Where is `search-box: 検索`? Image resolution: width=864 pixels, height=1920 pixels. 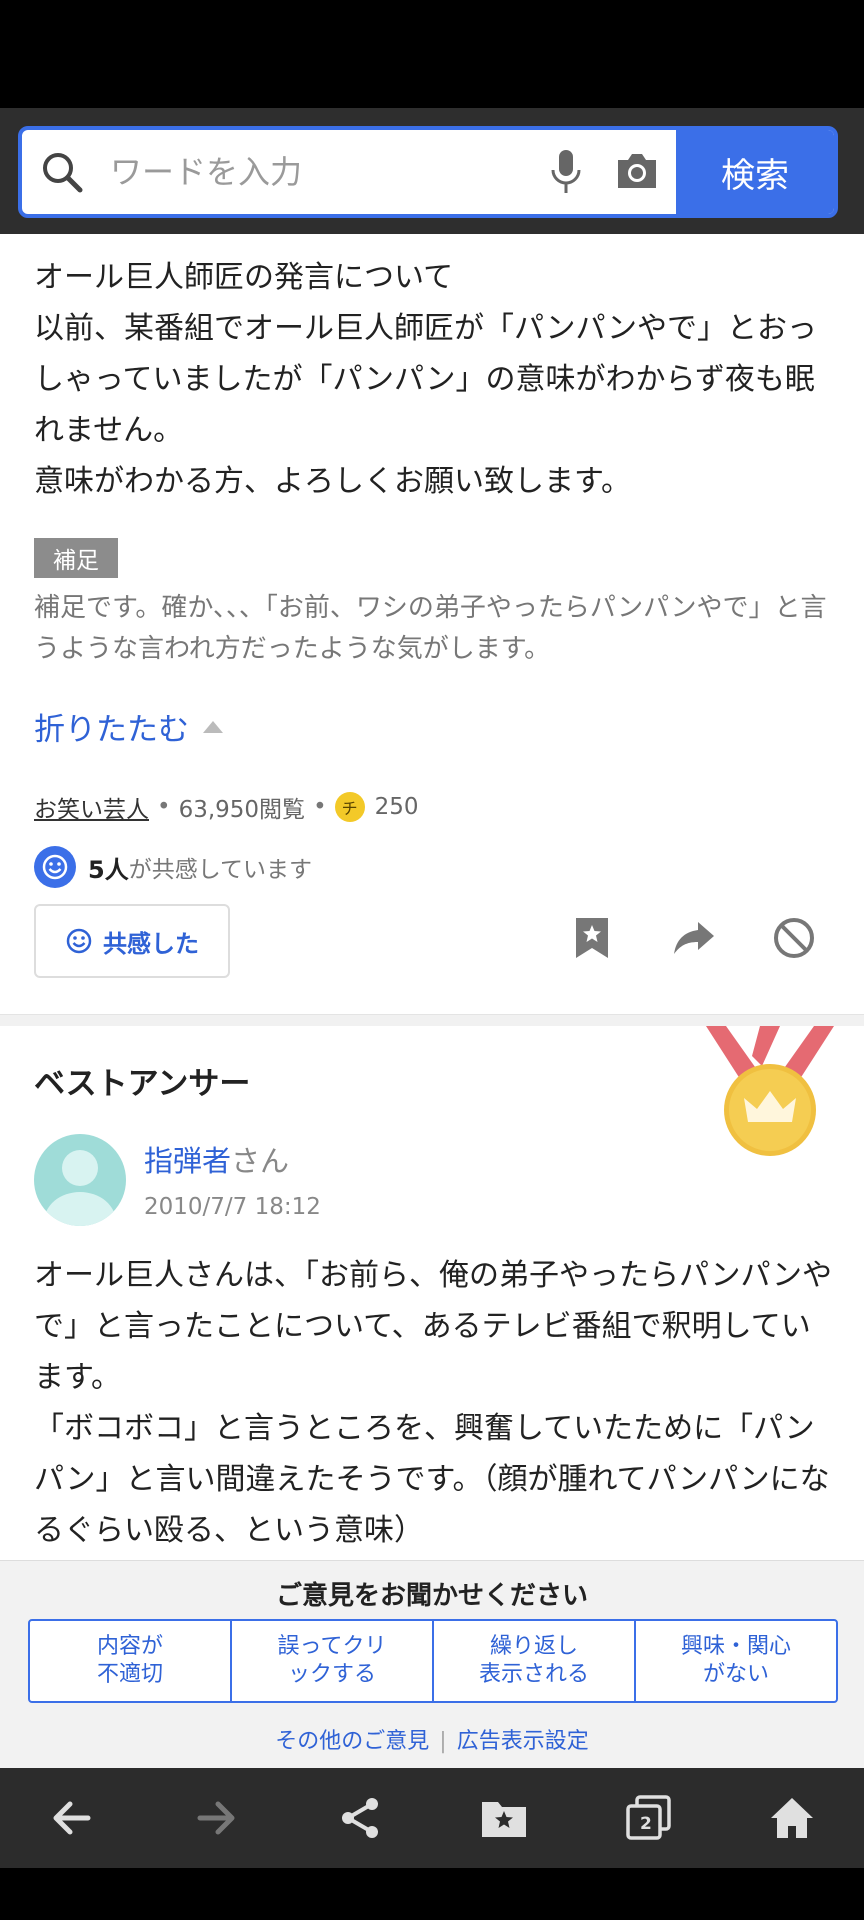 search-box: 検索 is located at coordinates (428, 172).